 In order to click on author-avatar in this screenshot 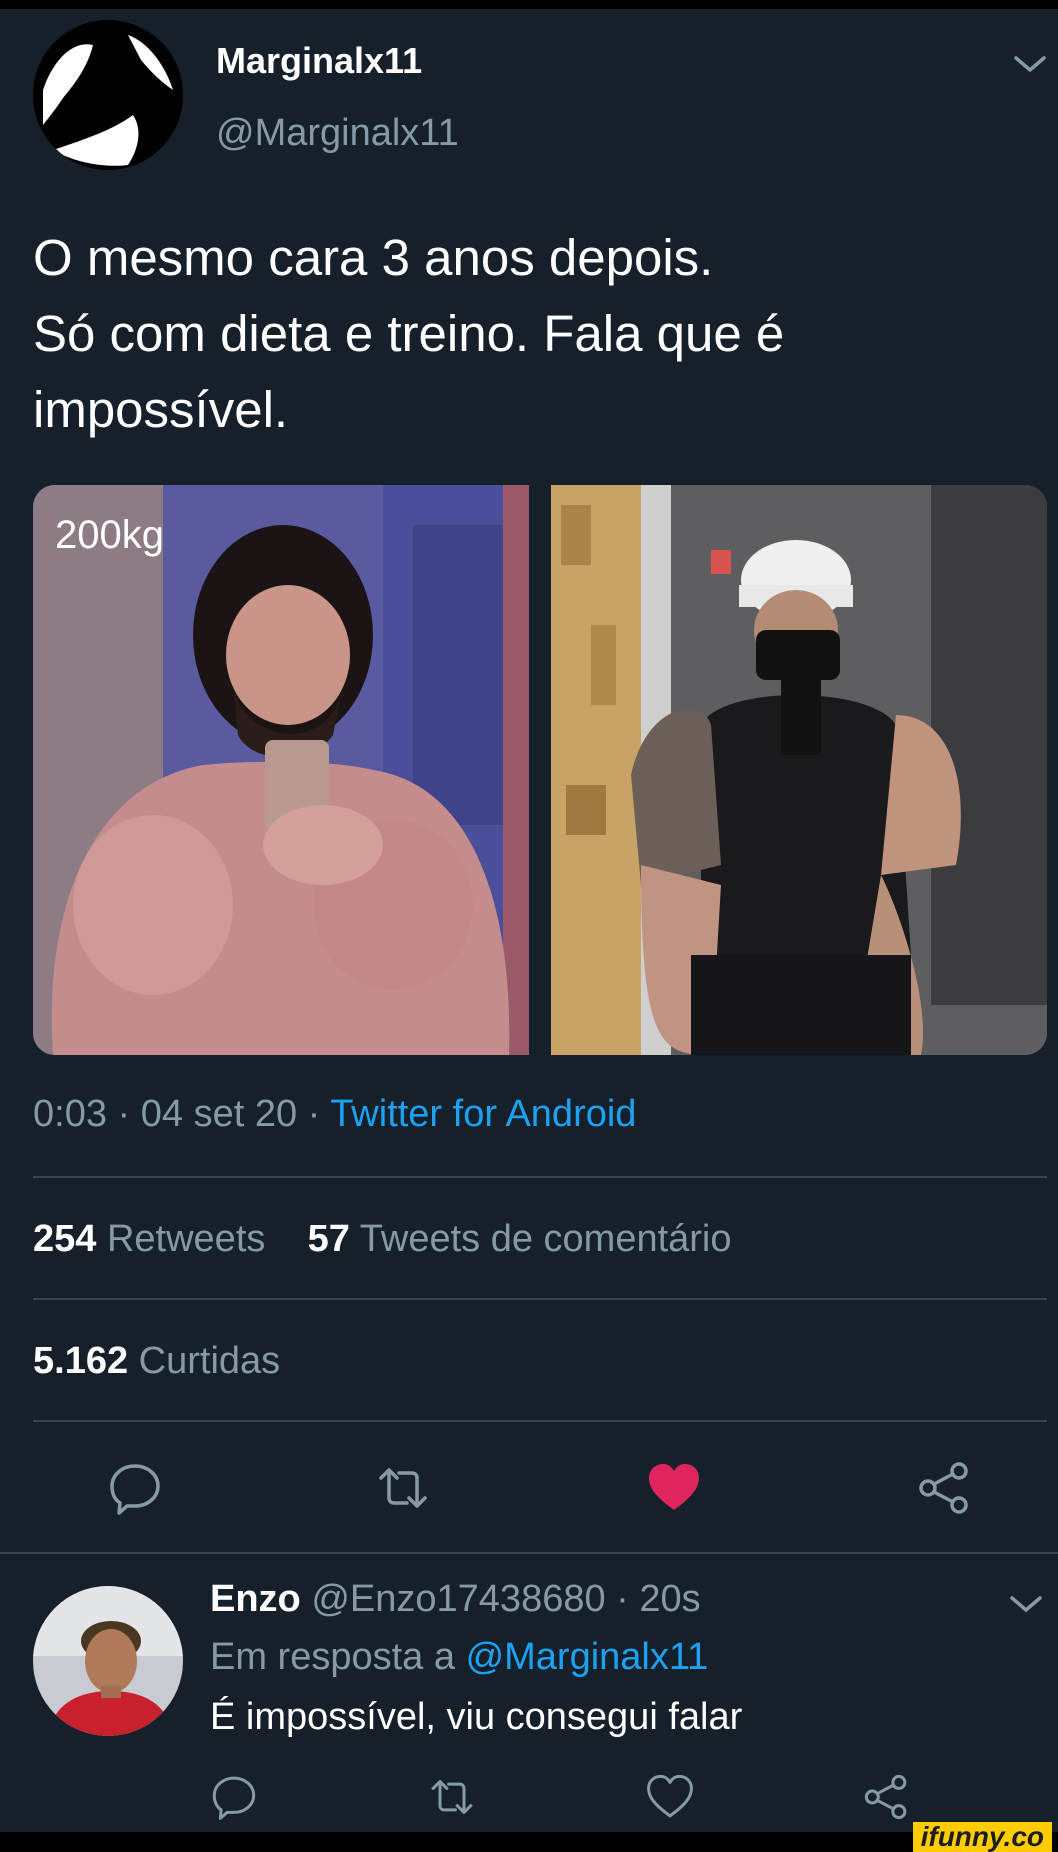, I will do `click(108, 95)`.